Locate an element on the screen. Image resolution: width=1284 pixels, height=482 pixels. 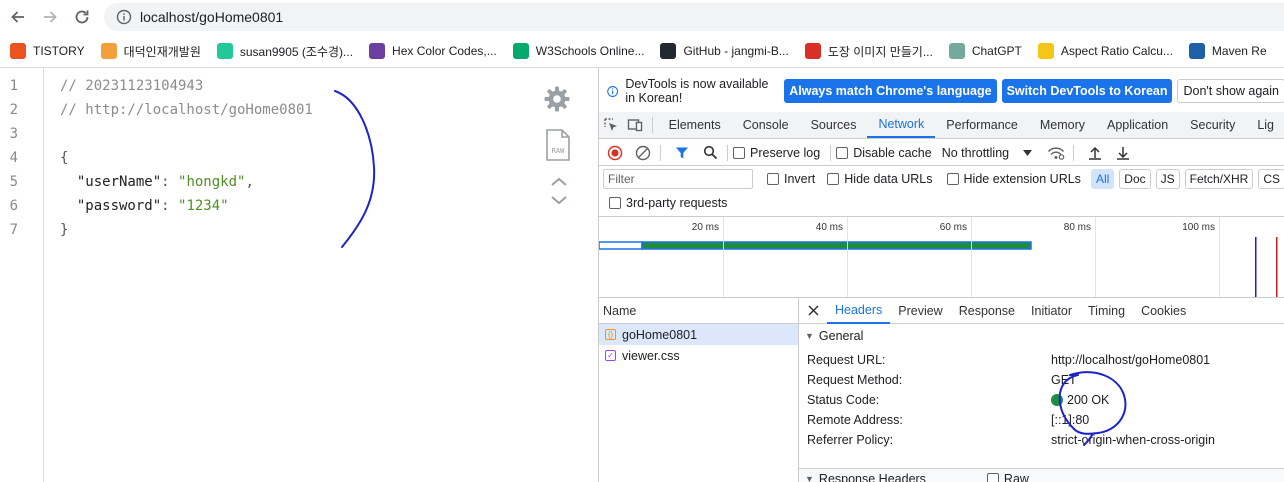
tab-sources: Sources is located at coordinates (834, 124).